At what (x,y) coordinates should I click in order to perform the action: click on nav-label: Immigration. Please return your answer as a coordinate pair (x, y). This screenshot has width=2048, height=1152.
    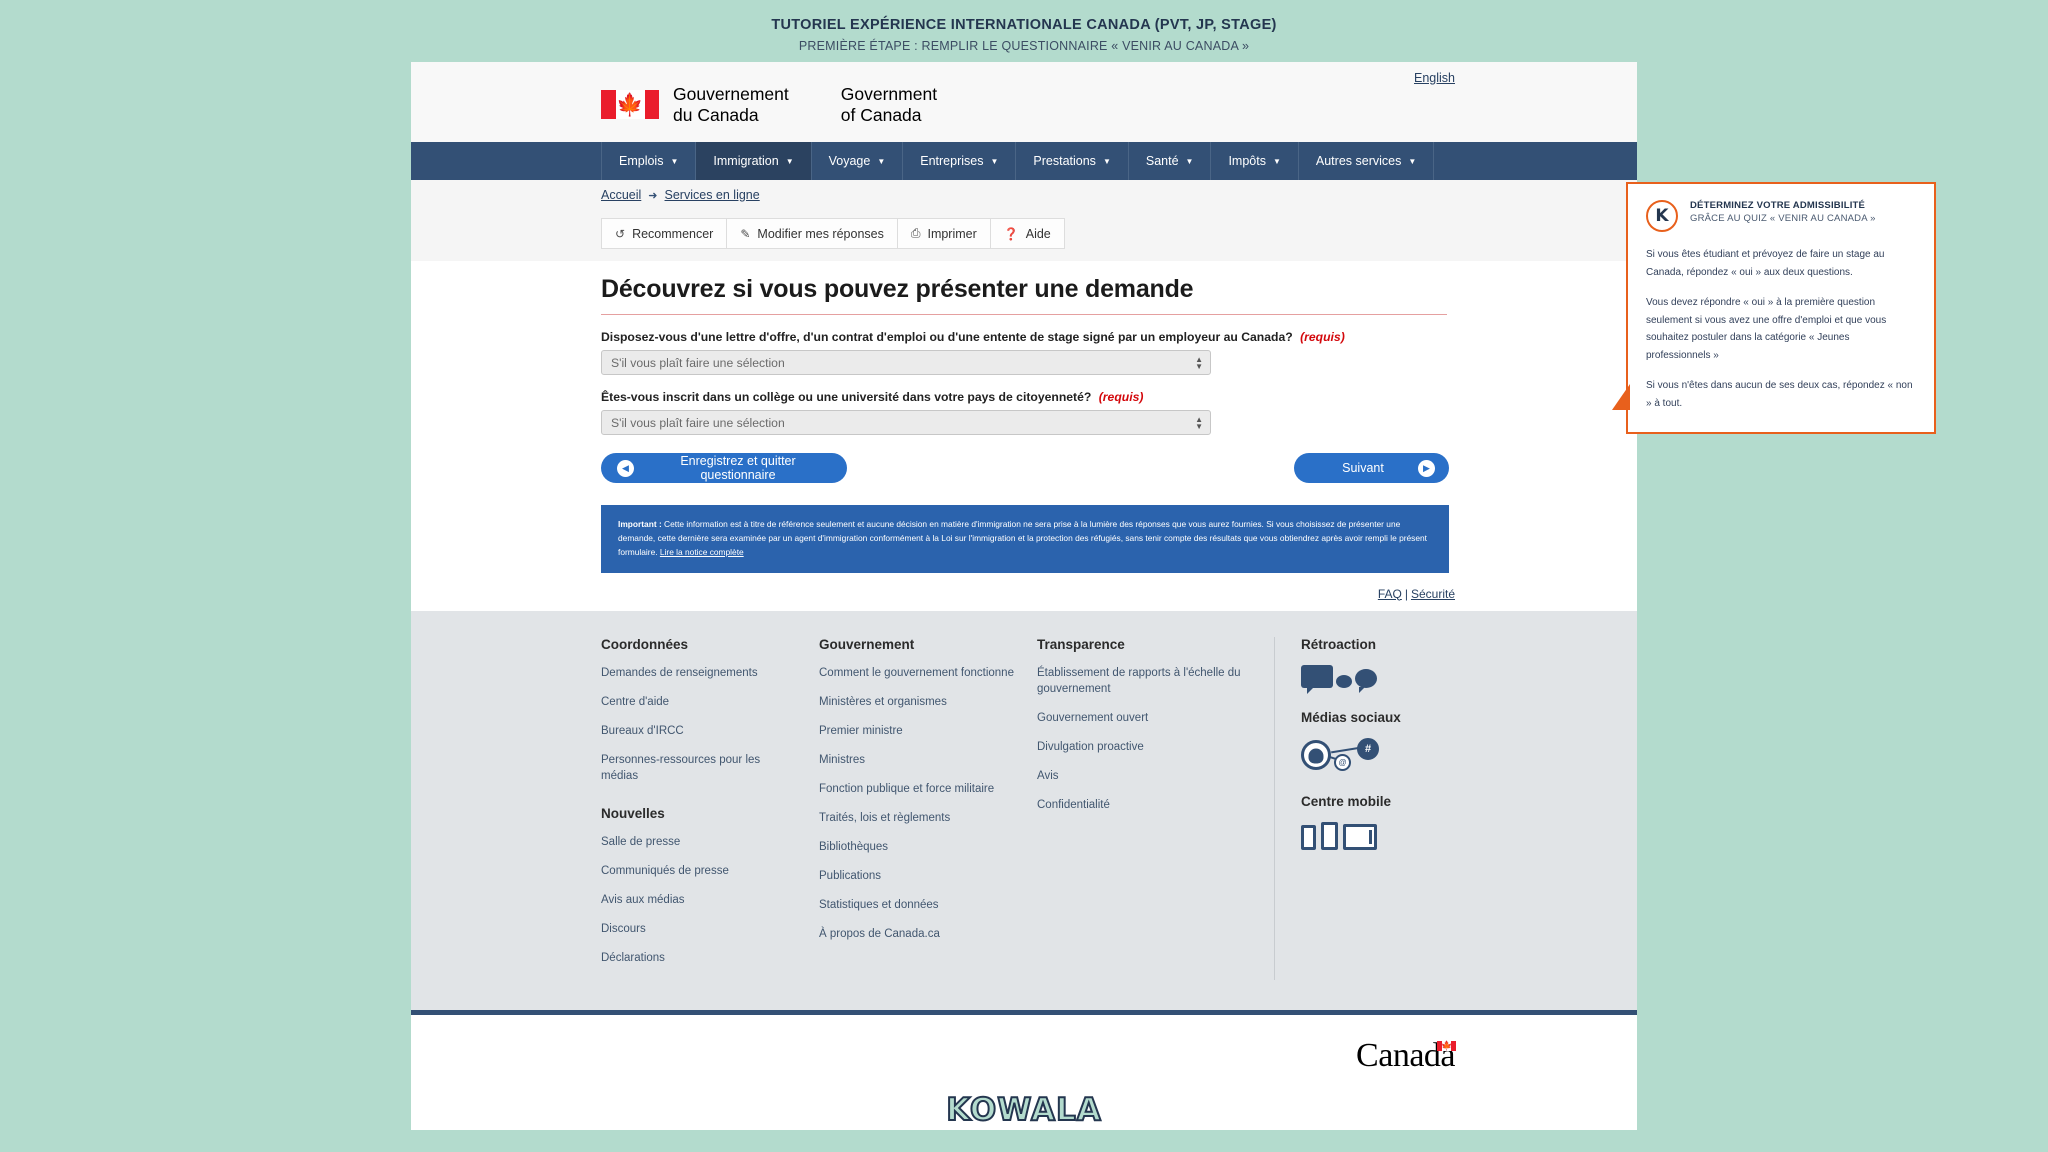
    Looking at the image, I should click on (746, 161).